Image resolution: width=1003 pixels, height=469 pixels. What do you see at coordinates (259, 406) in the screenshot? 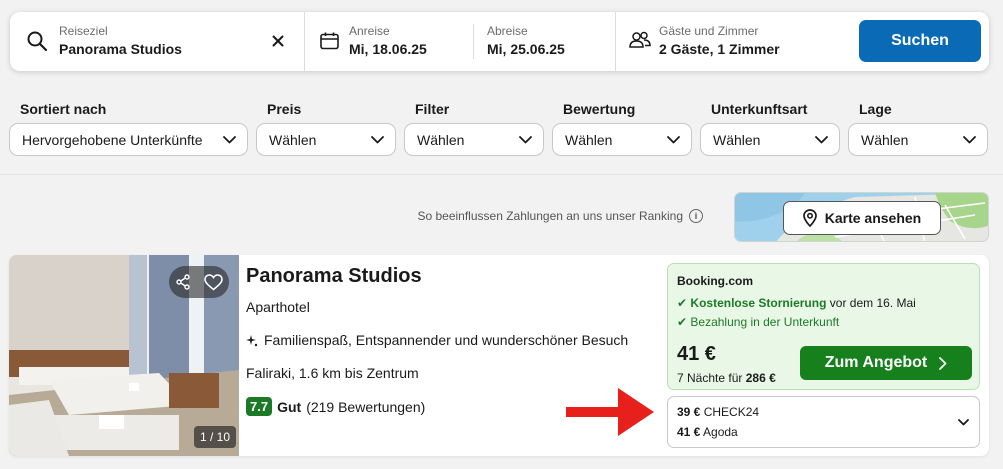
I see `rating-score: 7.7` at bounding box center [259, 406].